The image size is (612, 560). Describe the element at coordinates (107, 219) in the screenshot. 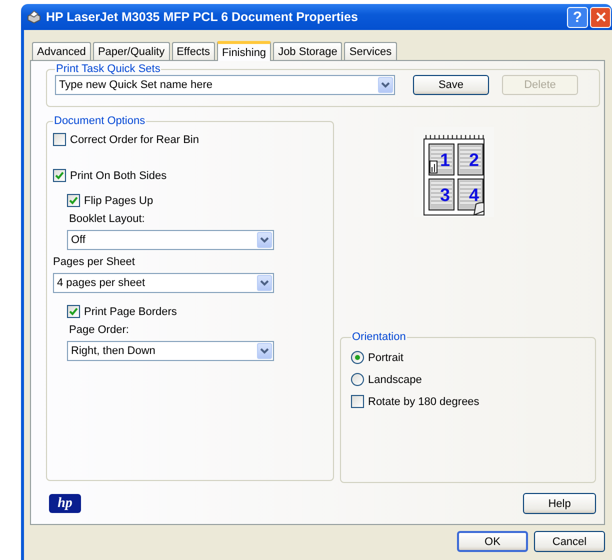

I see `field-label: Booklet Layout:` at that location.